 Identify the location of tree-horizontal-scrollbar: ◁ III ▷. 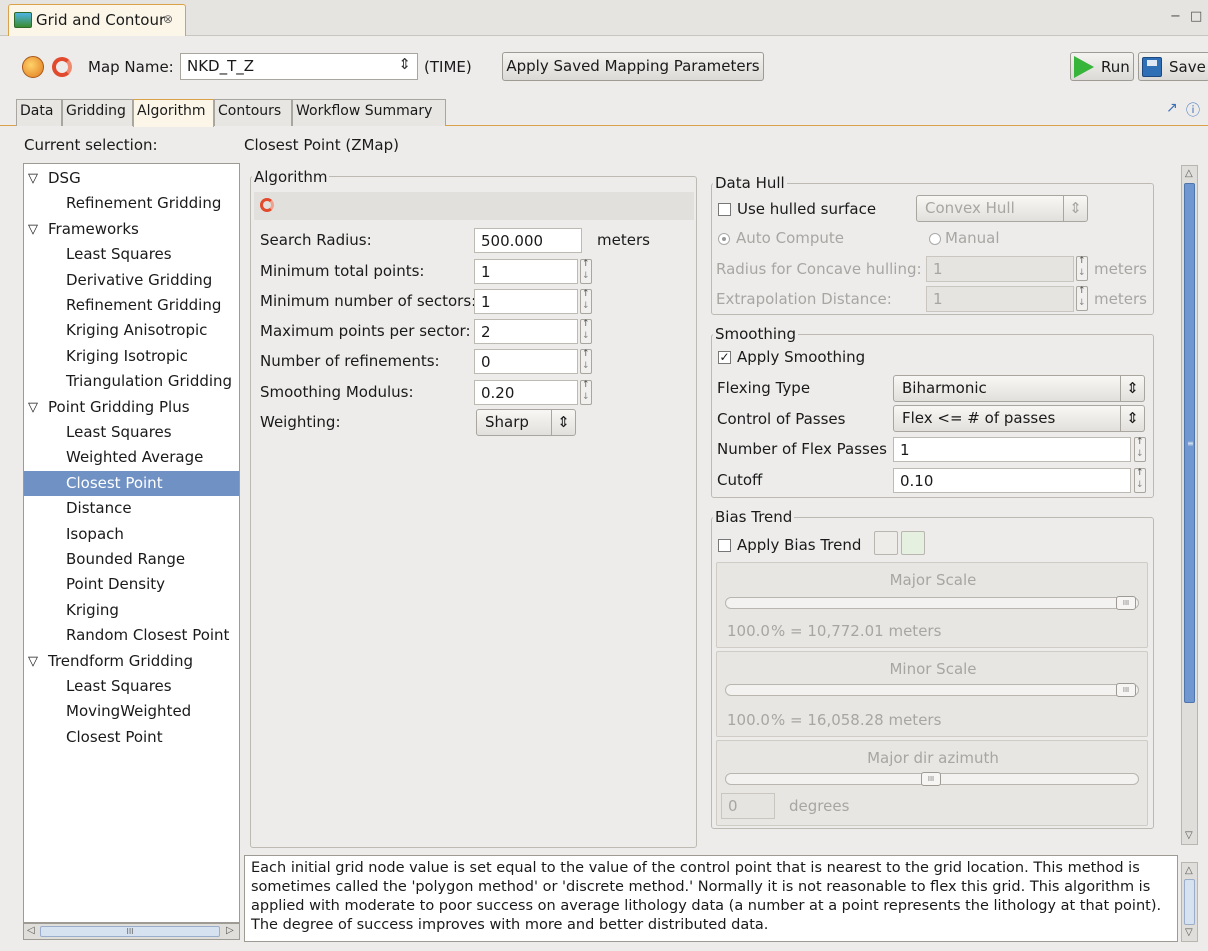
(131, 931).